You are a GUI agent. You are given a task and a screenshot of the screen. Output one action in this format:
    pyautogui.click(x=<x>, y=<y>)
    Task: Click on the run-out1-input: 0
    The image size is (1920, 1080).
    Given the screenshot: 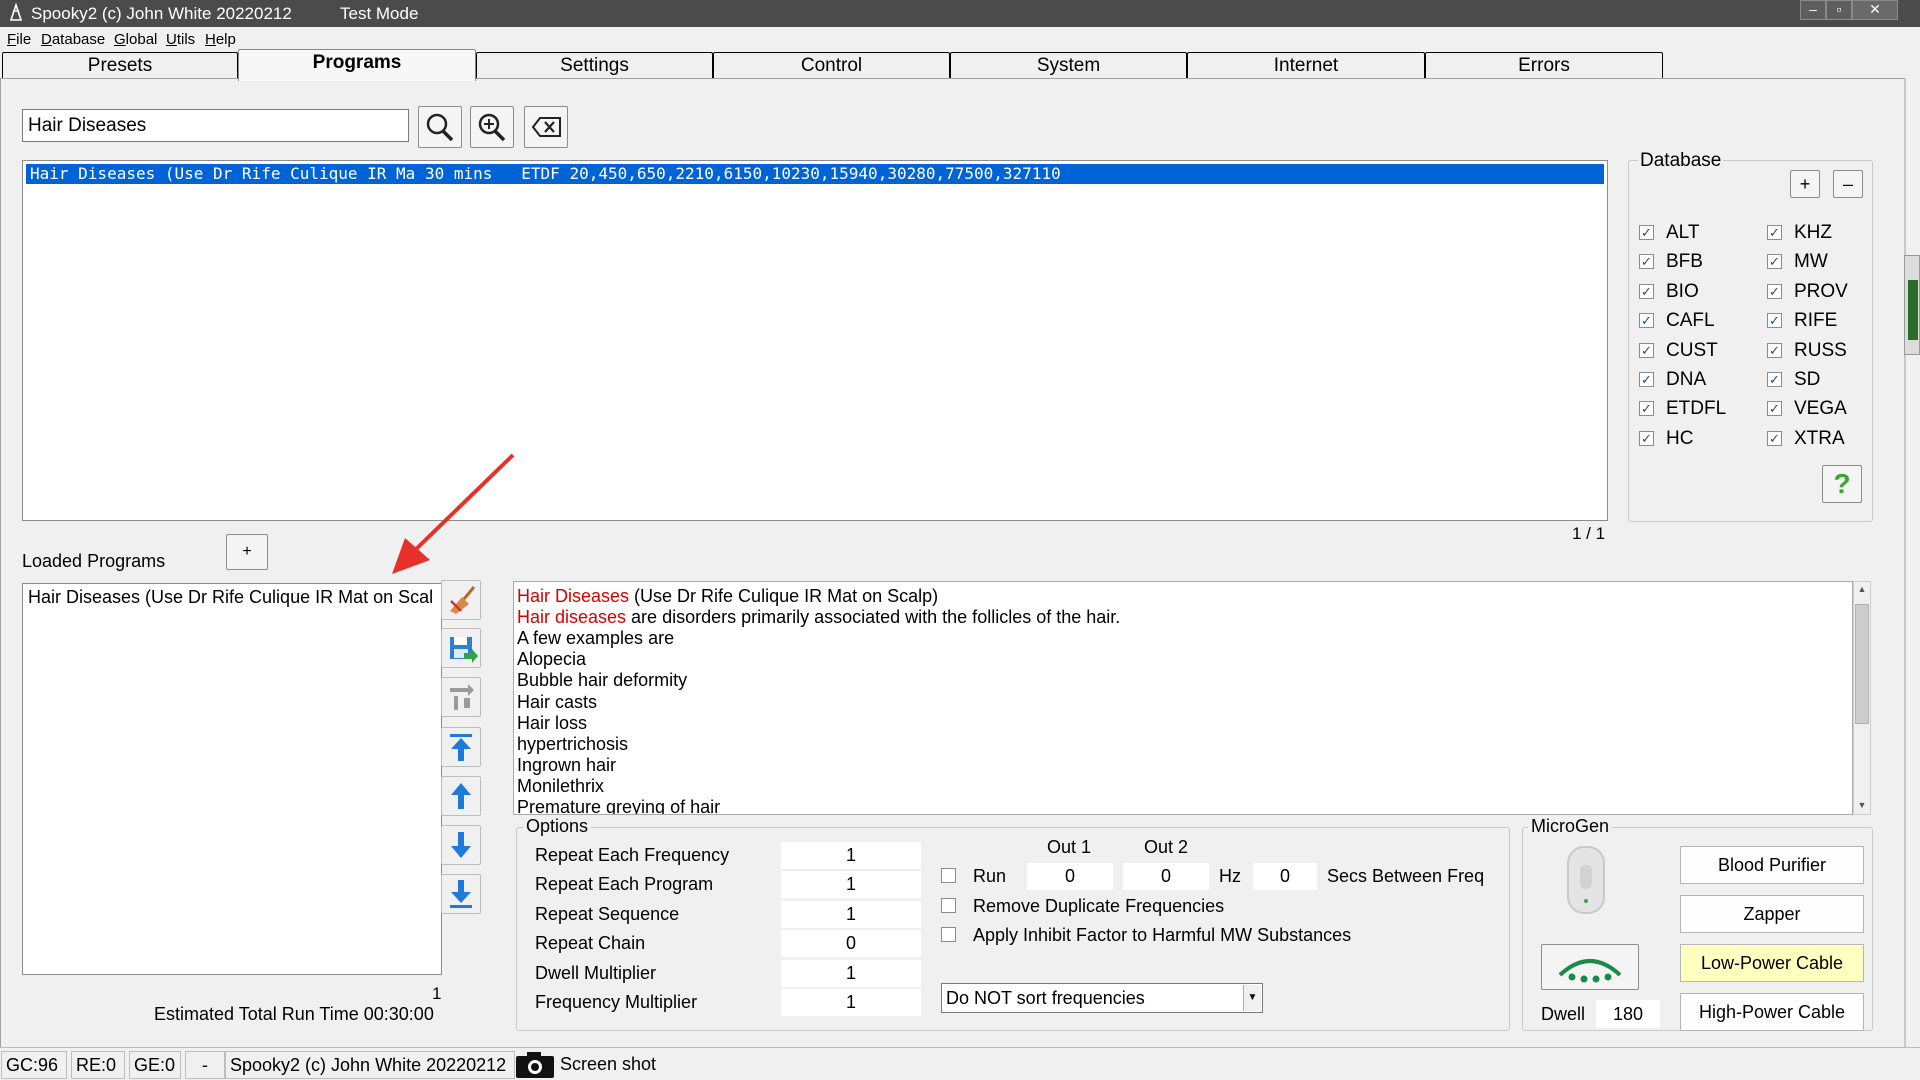 What is the action you would take?
    pyautogui.click(x=1070, y=876)
    